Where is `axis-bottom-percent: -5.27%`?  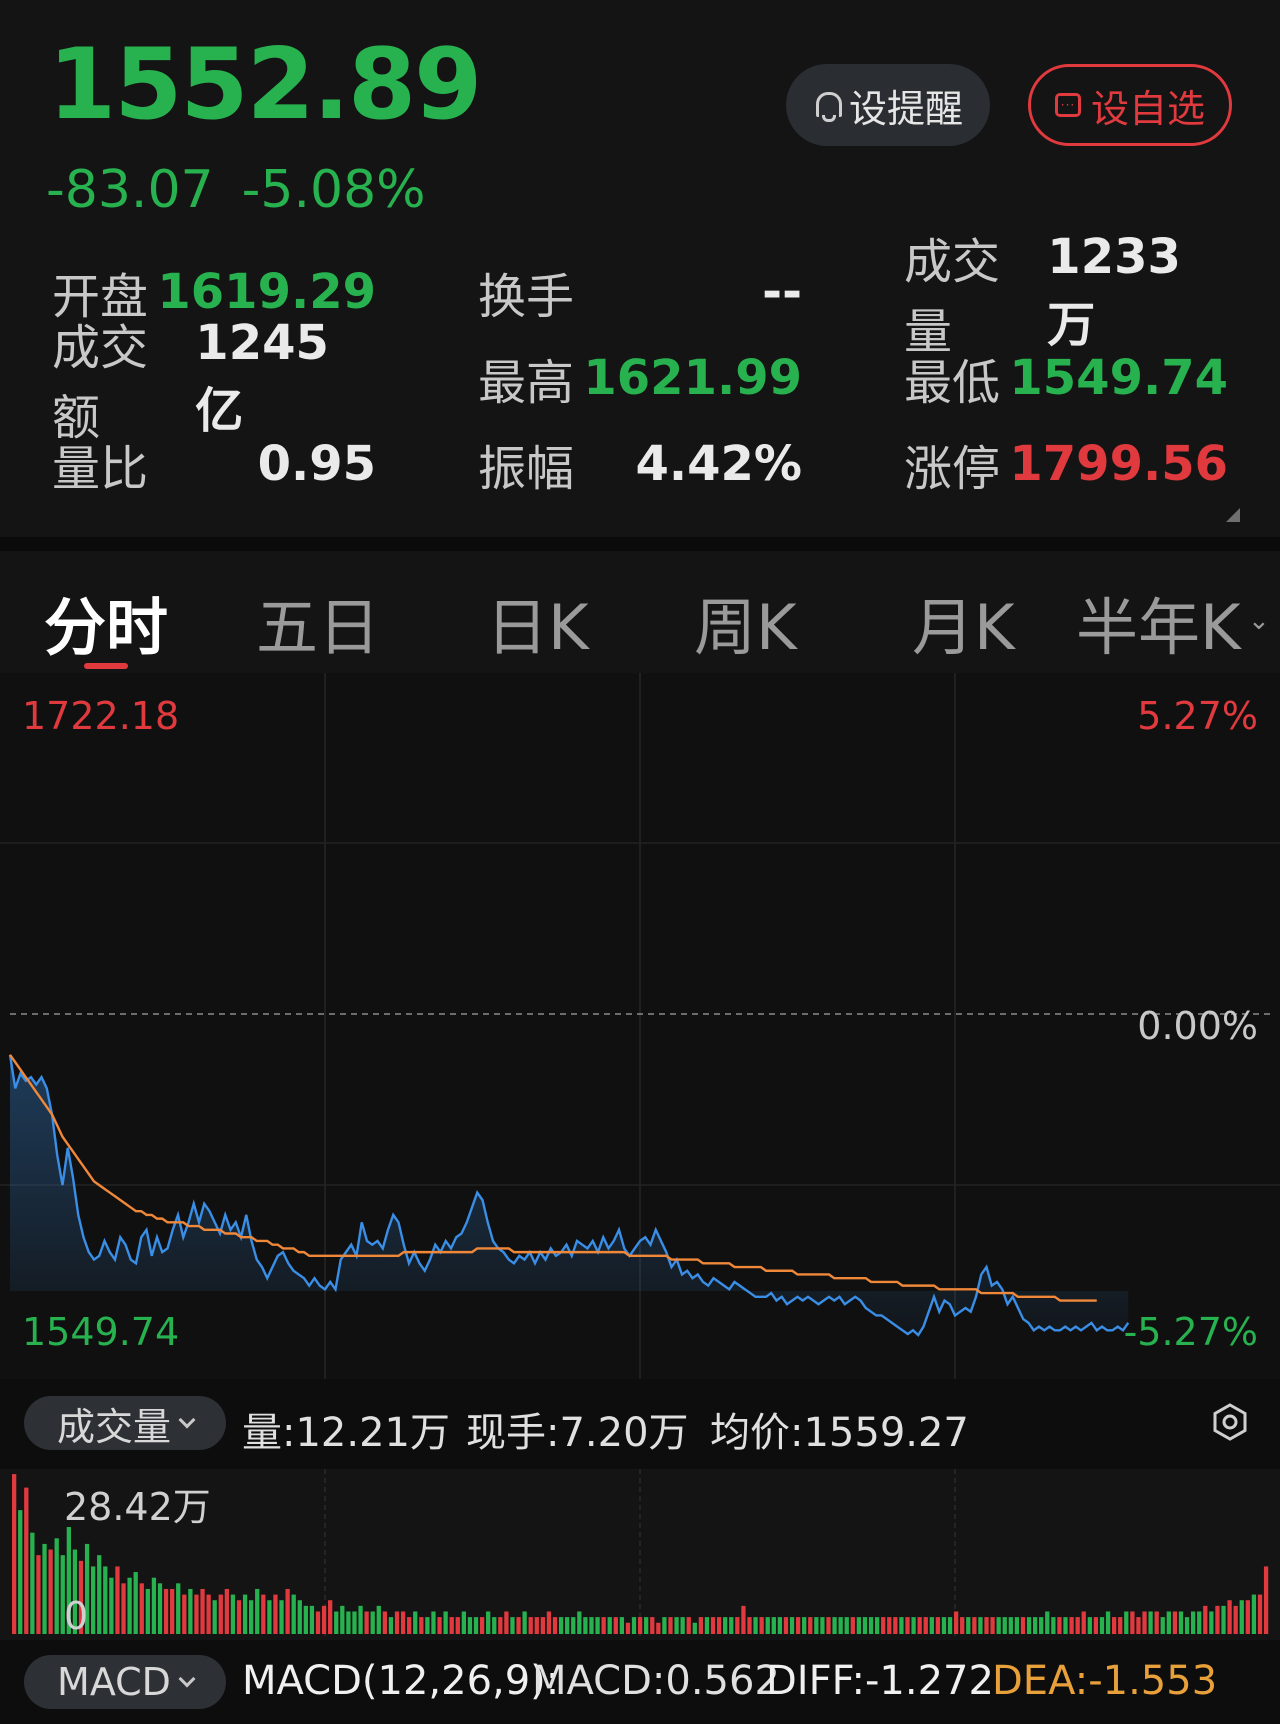
axis-bottom-percent: -5.27% is located at coordinates (1190, 1332).